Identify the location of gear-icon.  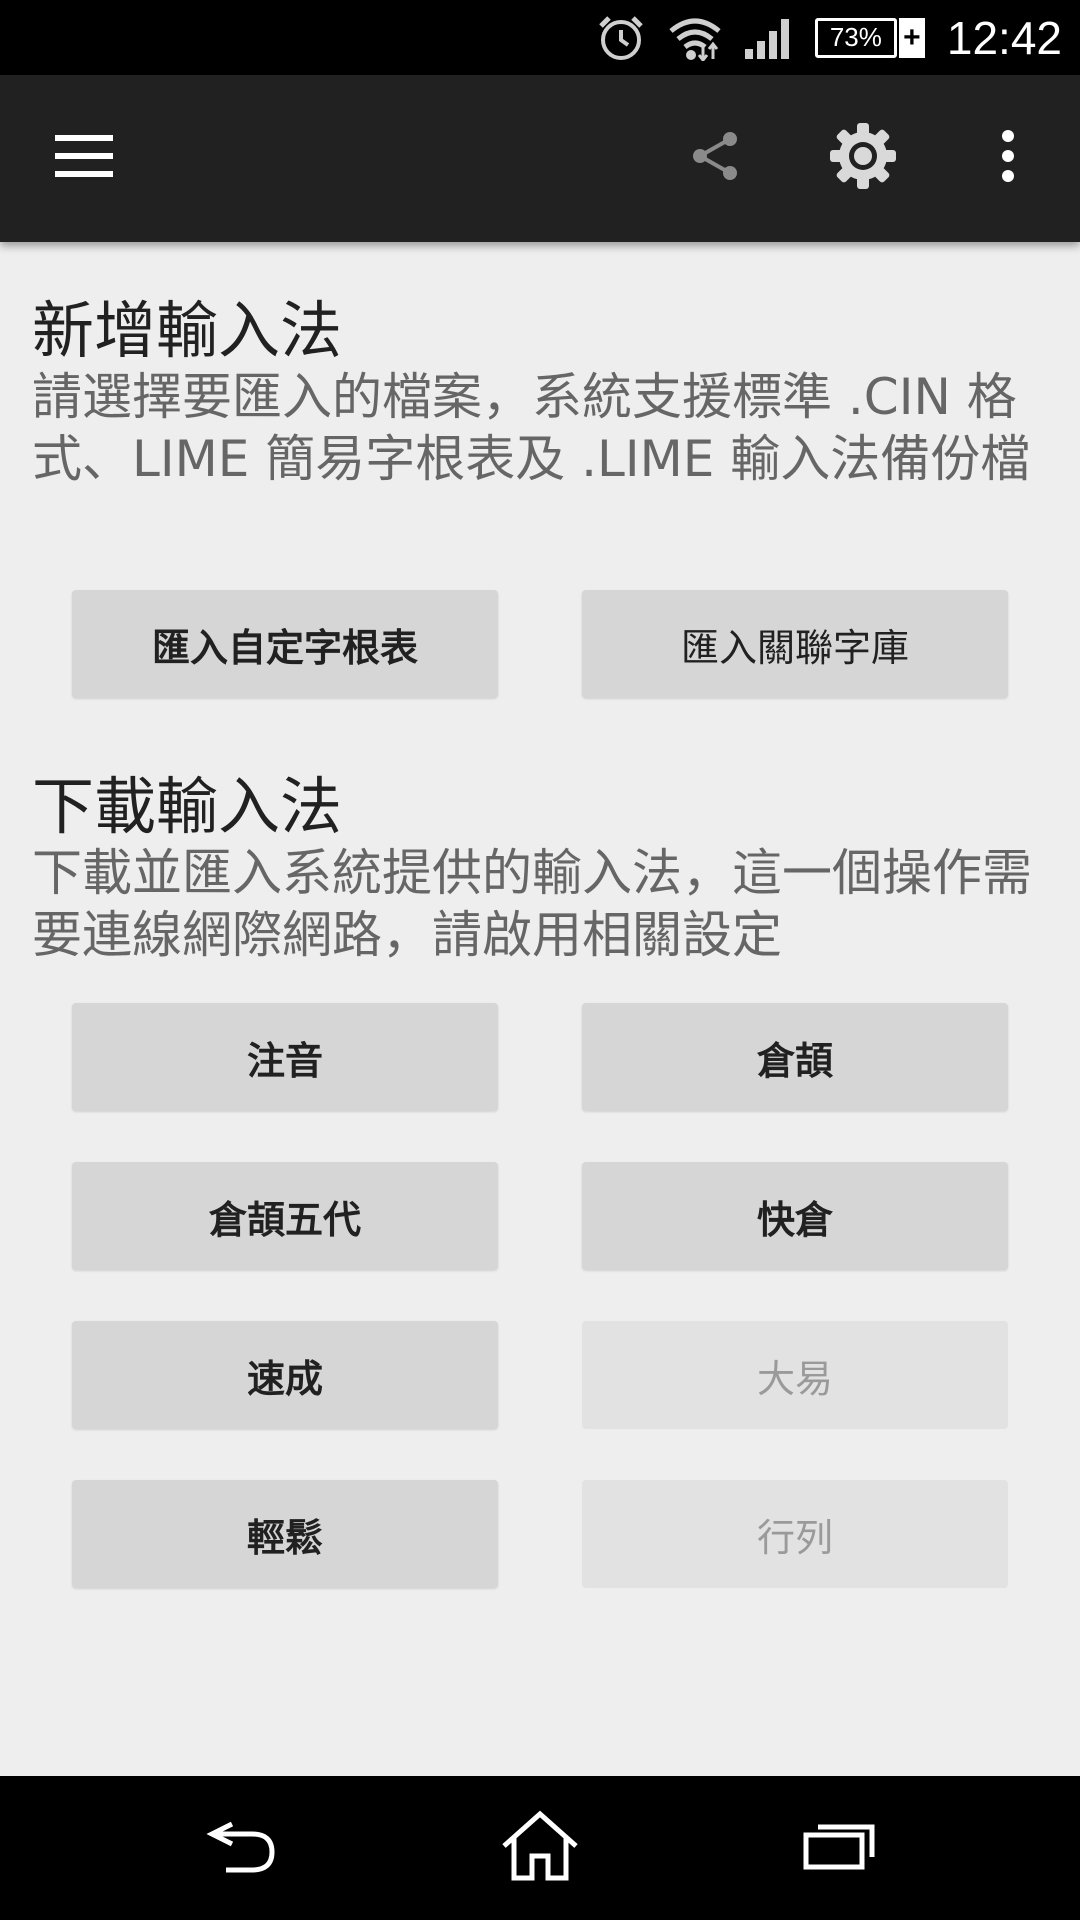
(863, 158).